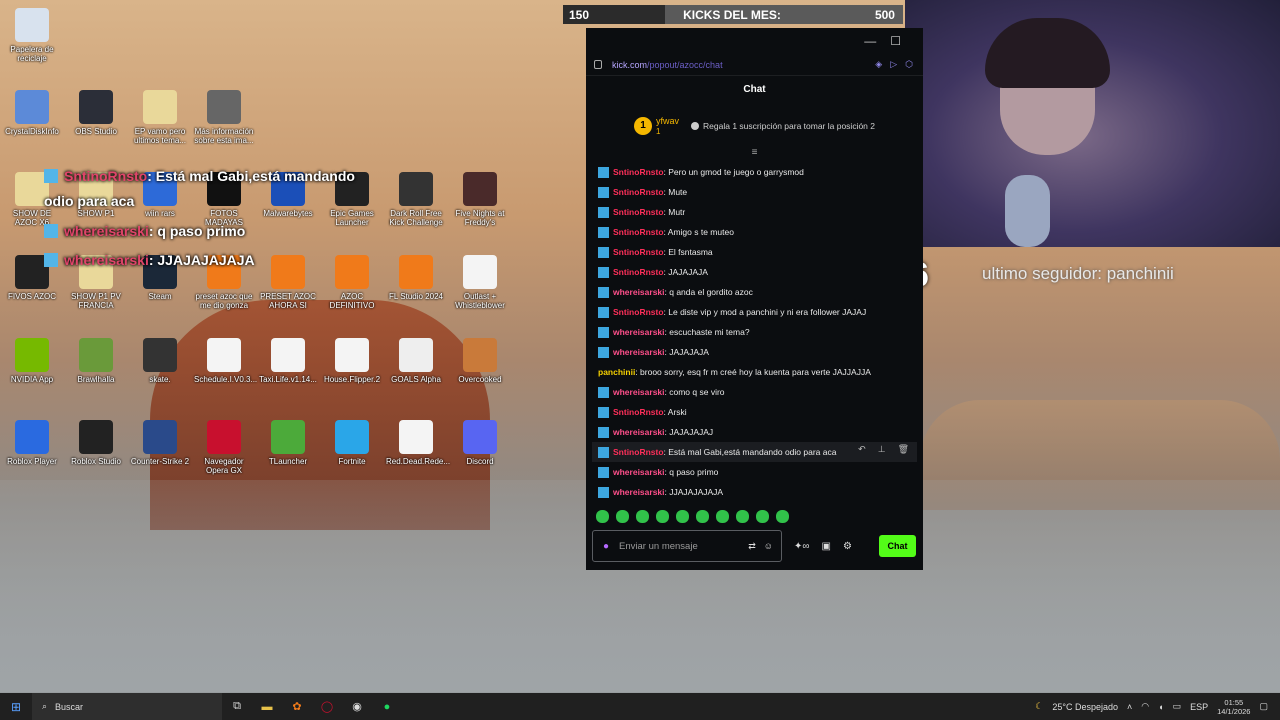 The height and width of the screenshot is (720, 1280). What do you see at coordinates (893, 64) in the screenshot?
I see `play-icon: ▷` at bounding box center [893, 64].